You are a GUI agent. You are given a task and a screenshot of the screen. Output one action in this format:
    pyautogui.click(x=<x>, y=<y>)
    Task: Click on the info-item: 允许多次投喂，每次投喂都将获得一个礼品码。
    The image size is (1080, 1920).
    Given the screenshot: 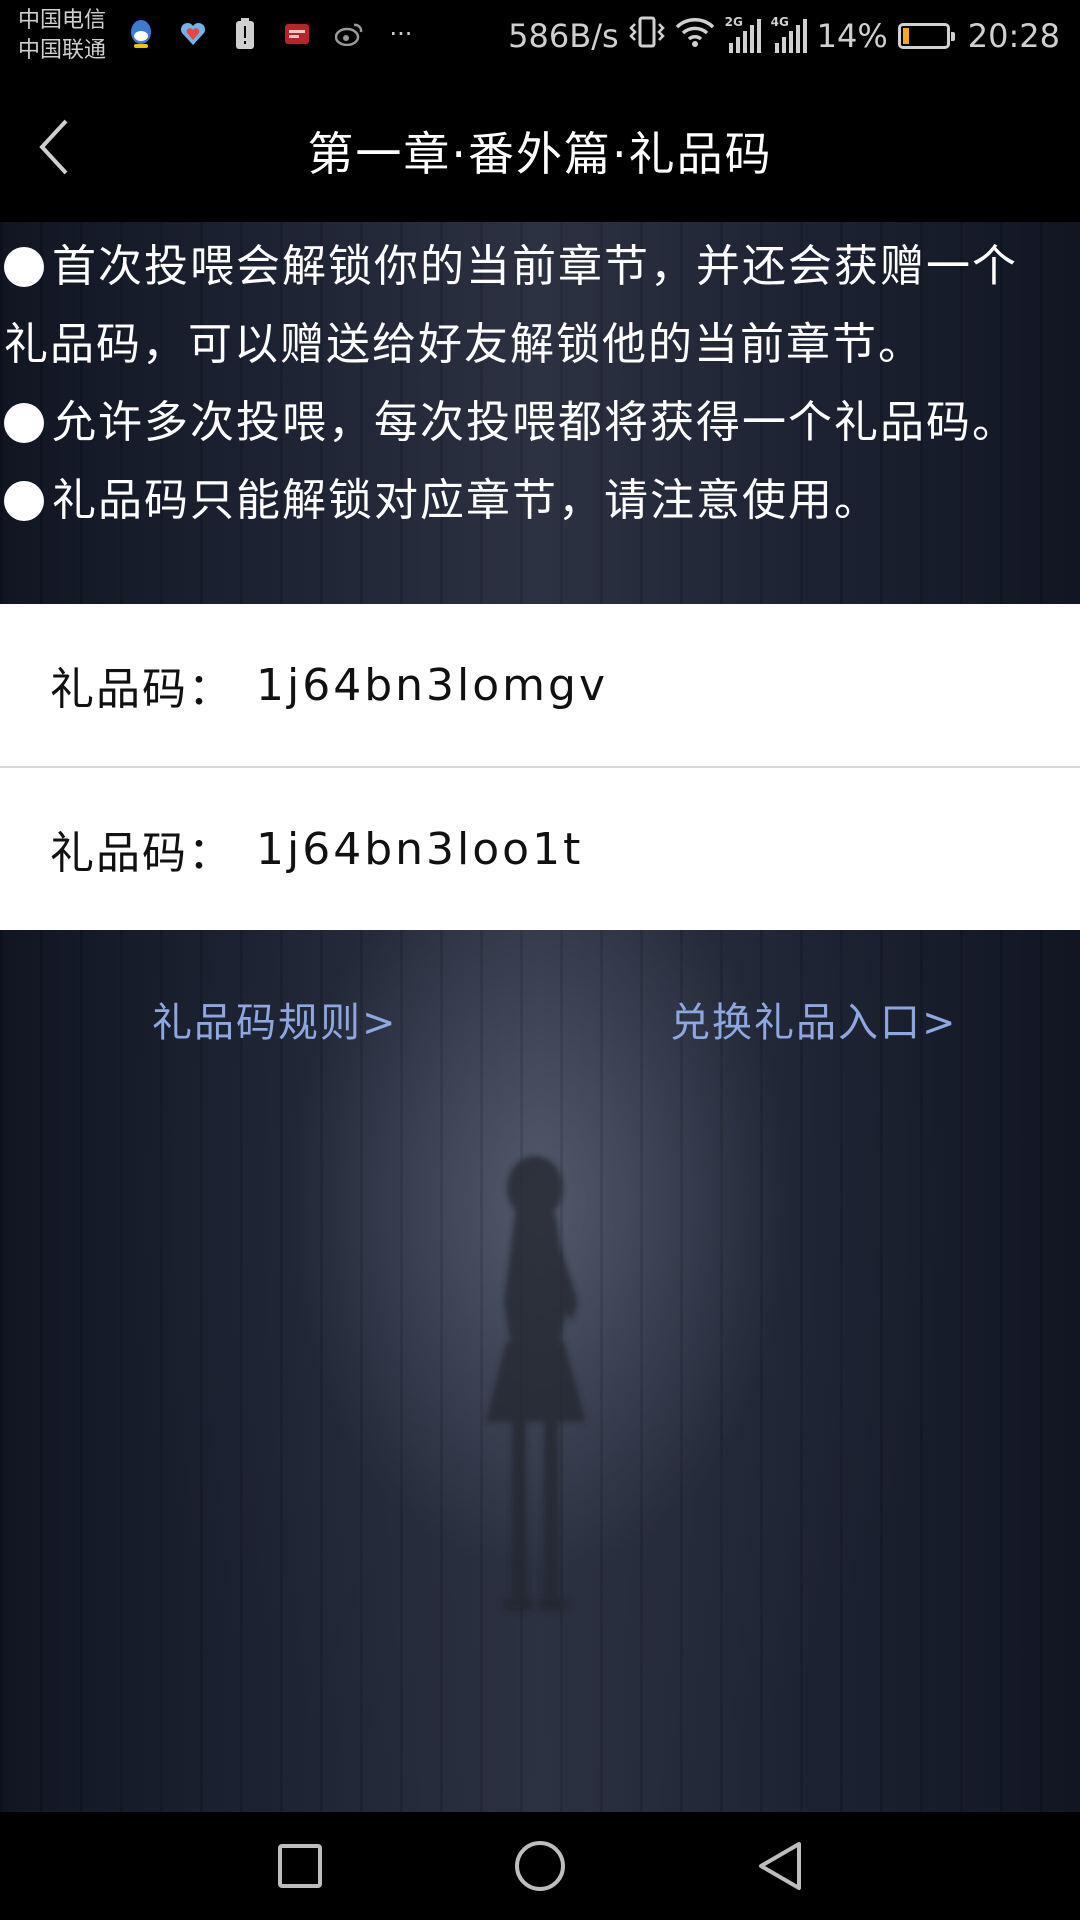 What is the action you would take?
    pyautogui.click(x=540, y=423)
    